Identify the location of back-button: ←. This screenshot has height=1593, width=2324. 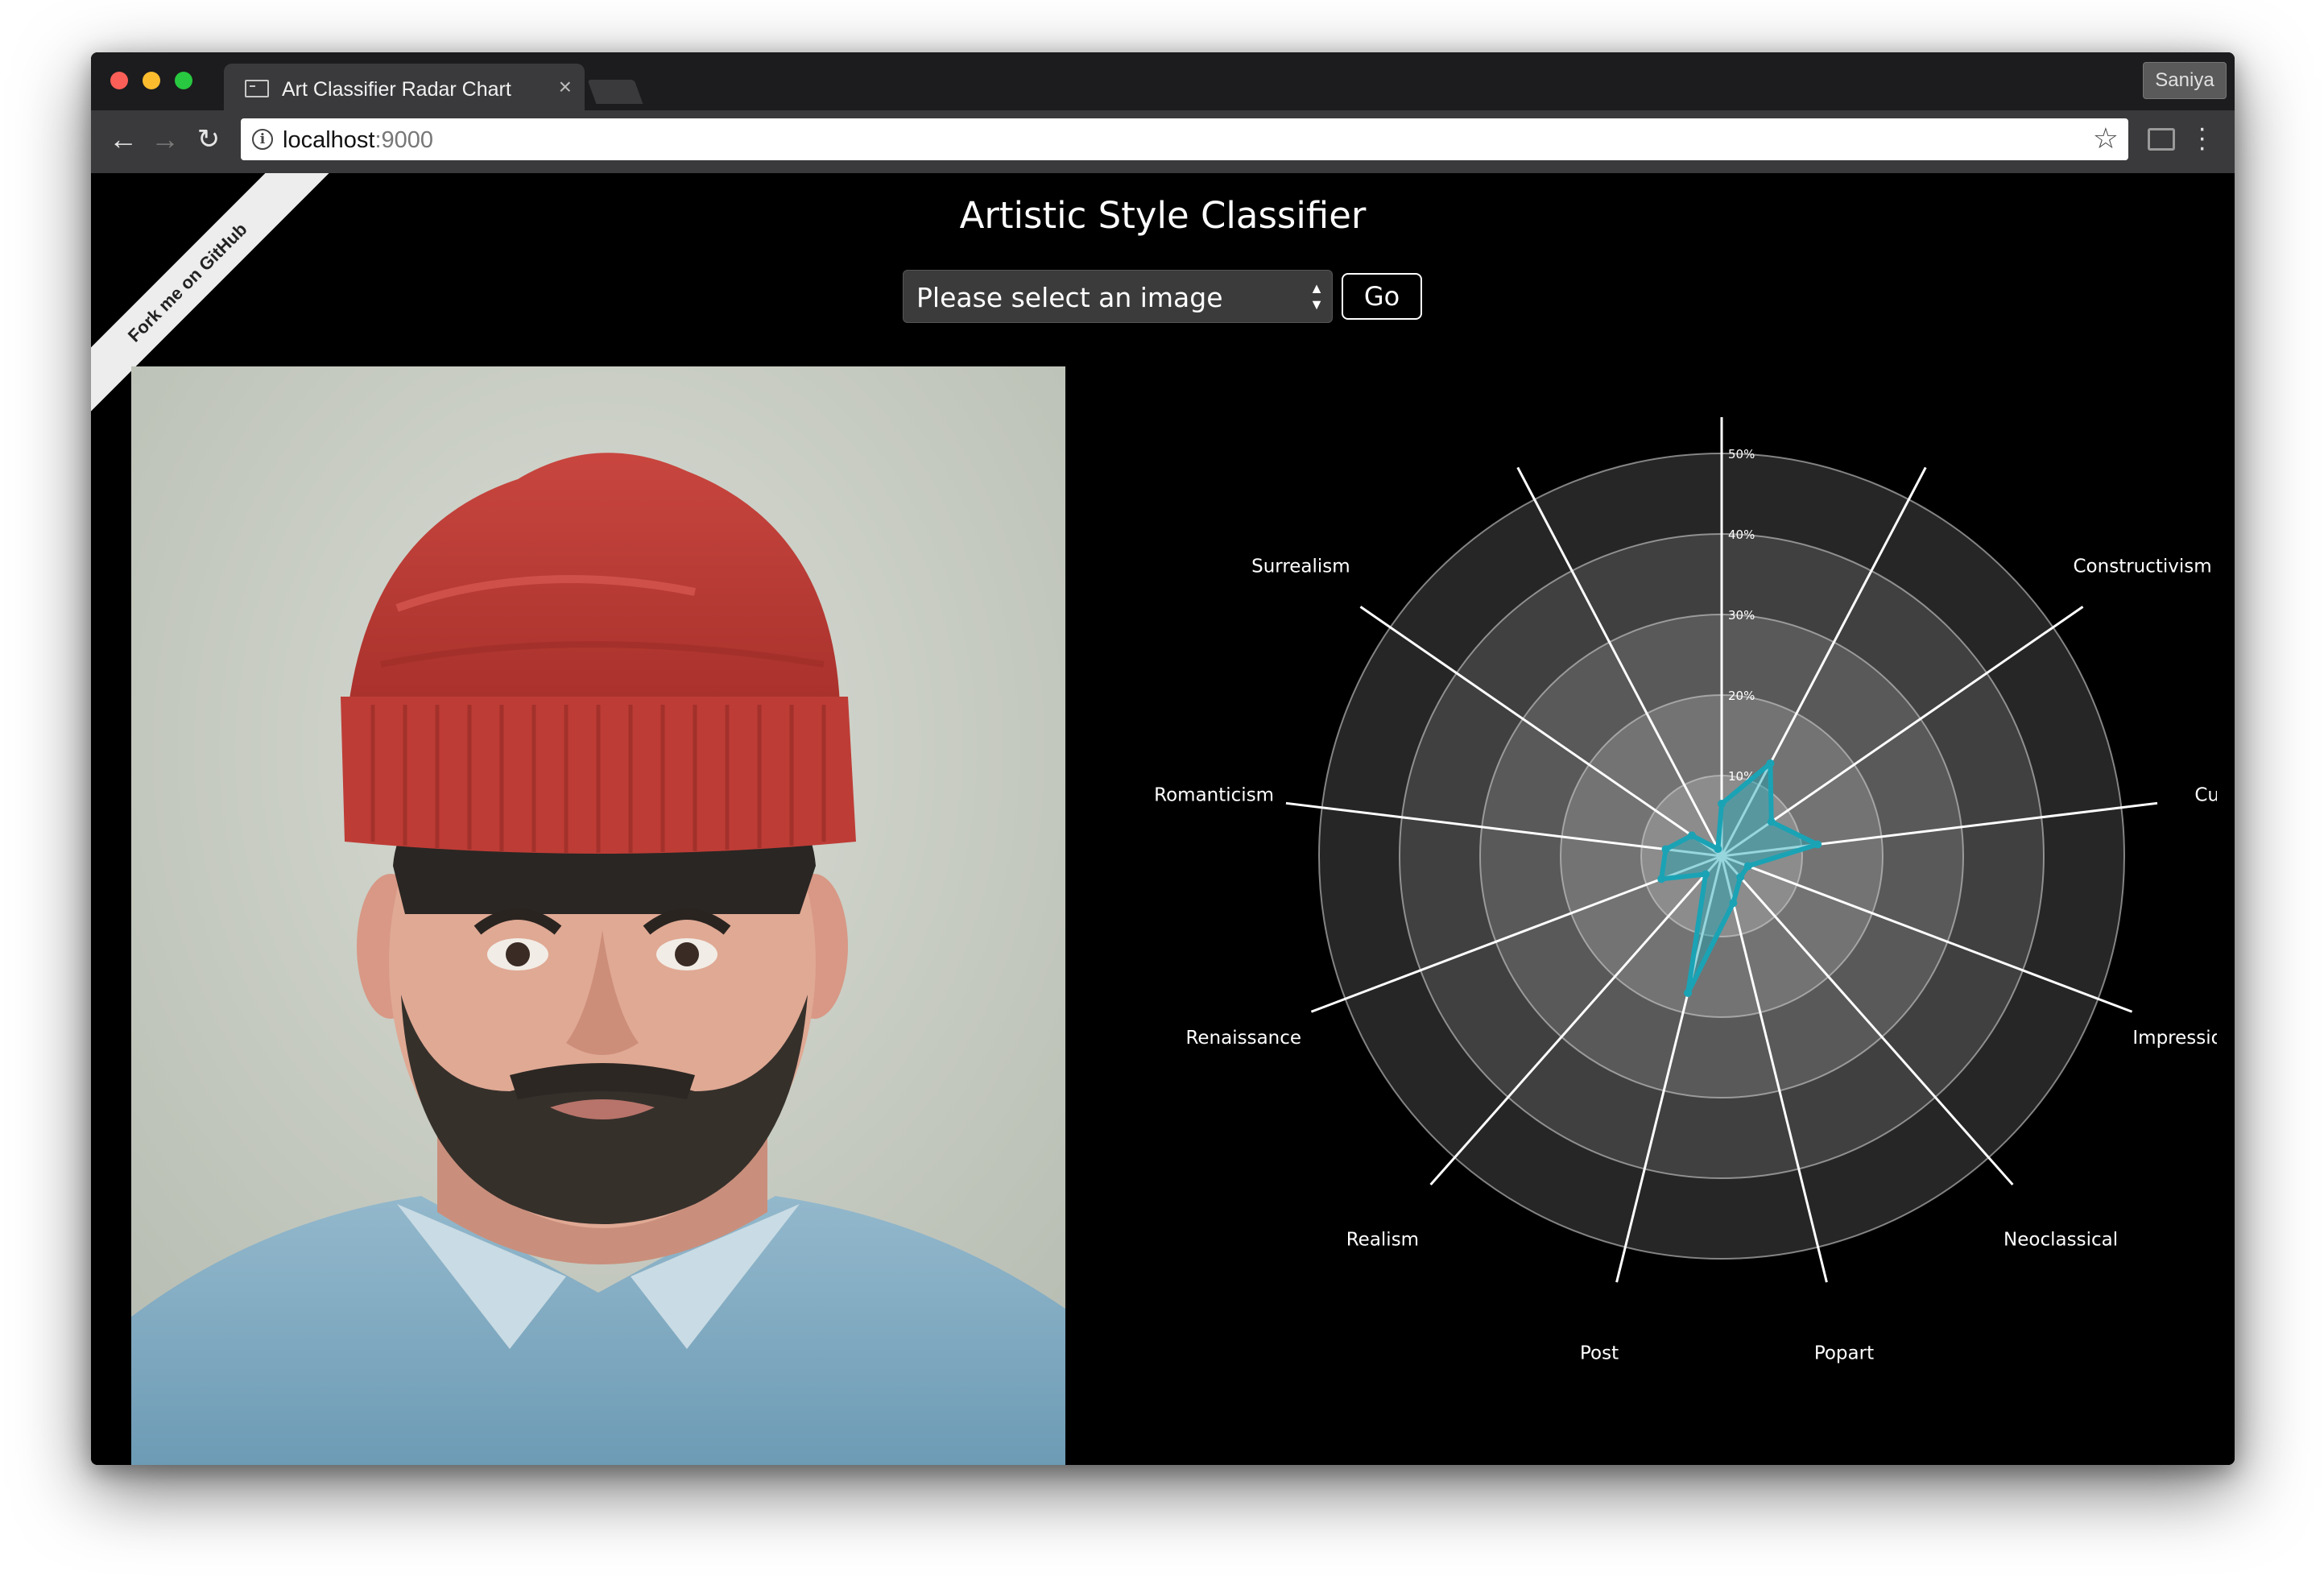
(123, 140).